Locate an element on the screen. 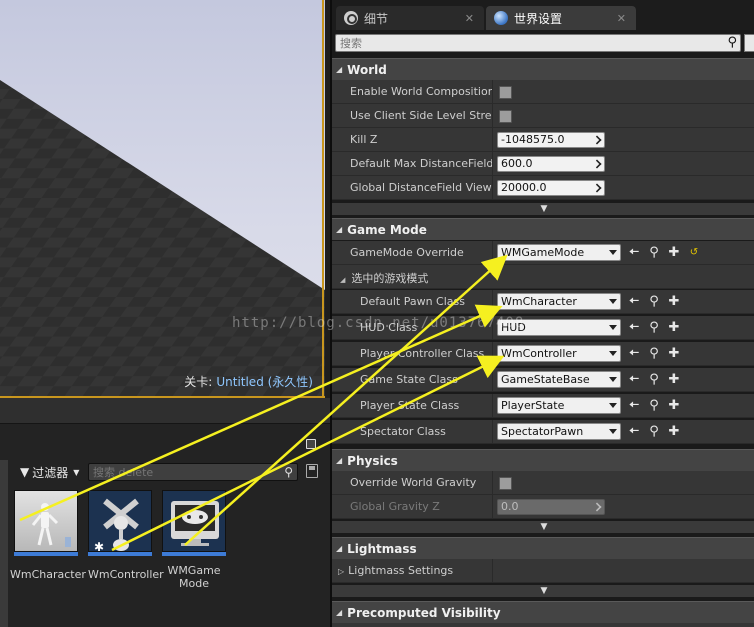  property-label: Game State Class is located at coordinates (409, 379).